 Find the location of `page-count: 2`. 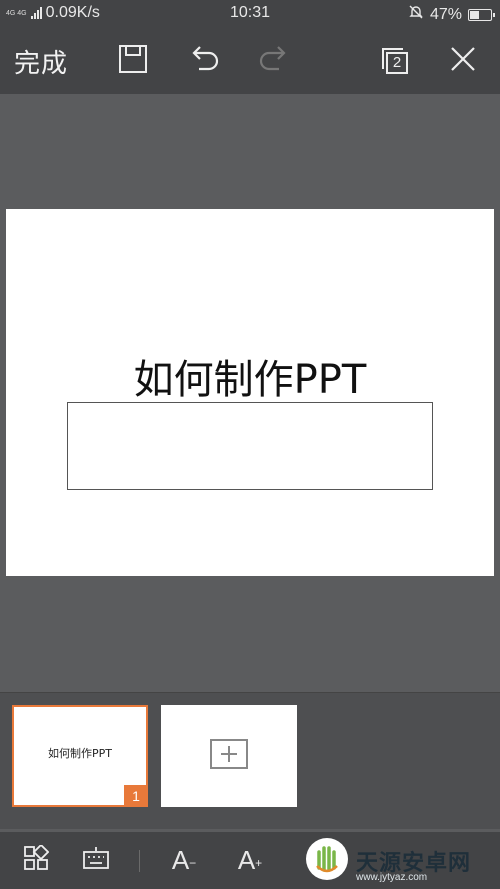

page-count: 2 is located at coordinates (397, 62).